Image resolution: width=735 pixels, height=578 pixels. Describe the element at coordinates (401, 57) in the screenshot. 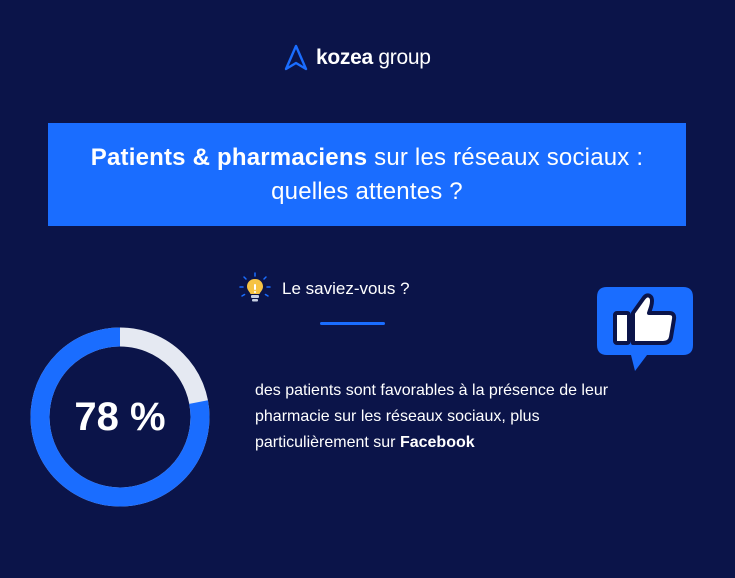

I see `brand-name-regular: group` at that location.